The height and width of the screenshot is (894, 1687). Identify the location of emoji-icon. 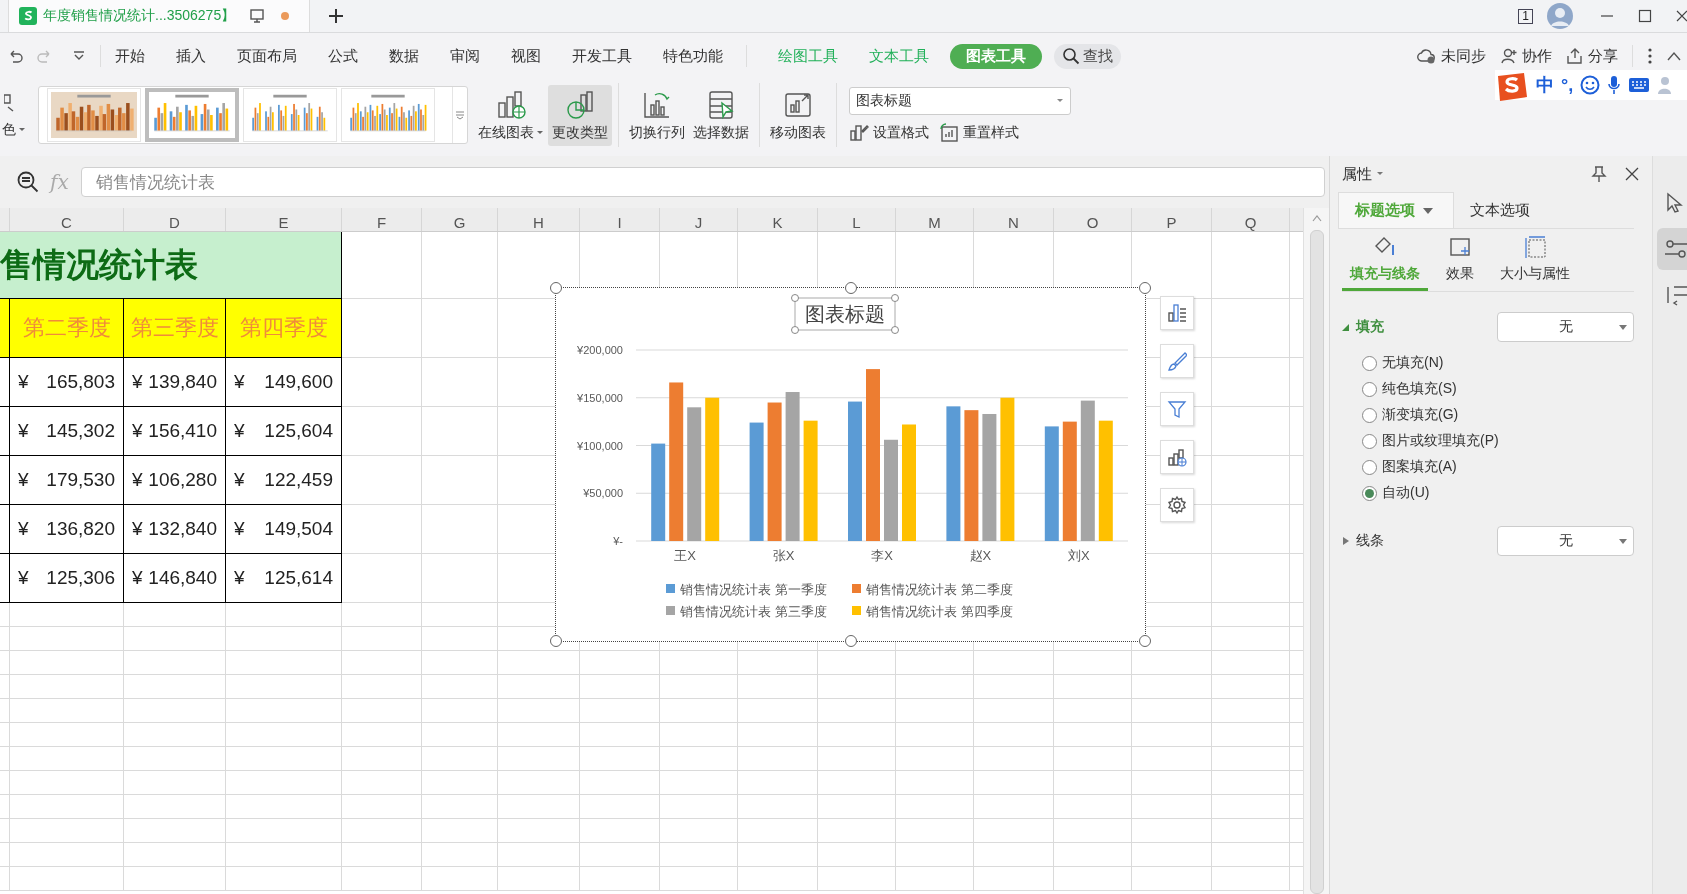
(1590, 85).